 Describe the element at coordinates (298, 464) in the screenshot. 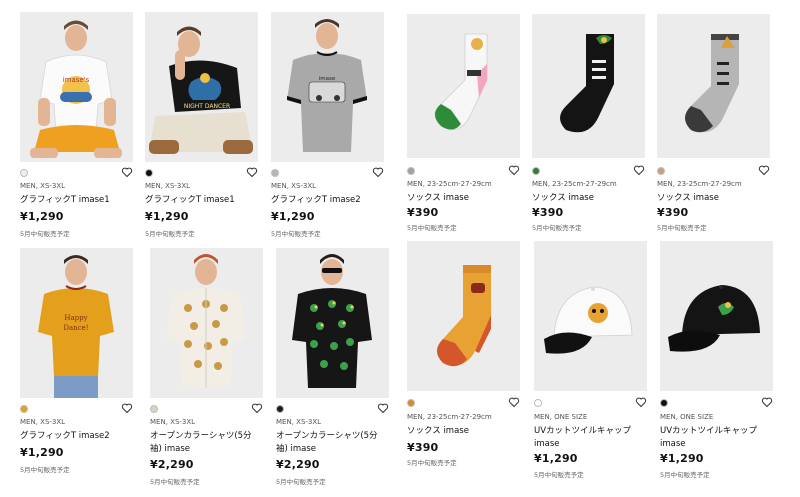

I see `product-price: ¥2,290` at that location.